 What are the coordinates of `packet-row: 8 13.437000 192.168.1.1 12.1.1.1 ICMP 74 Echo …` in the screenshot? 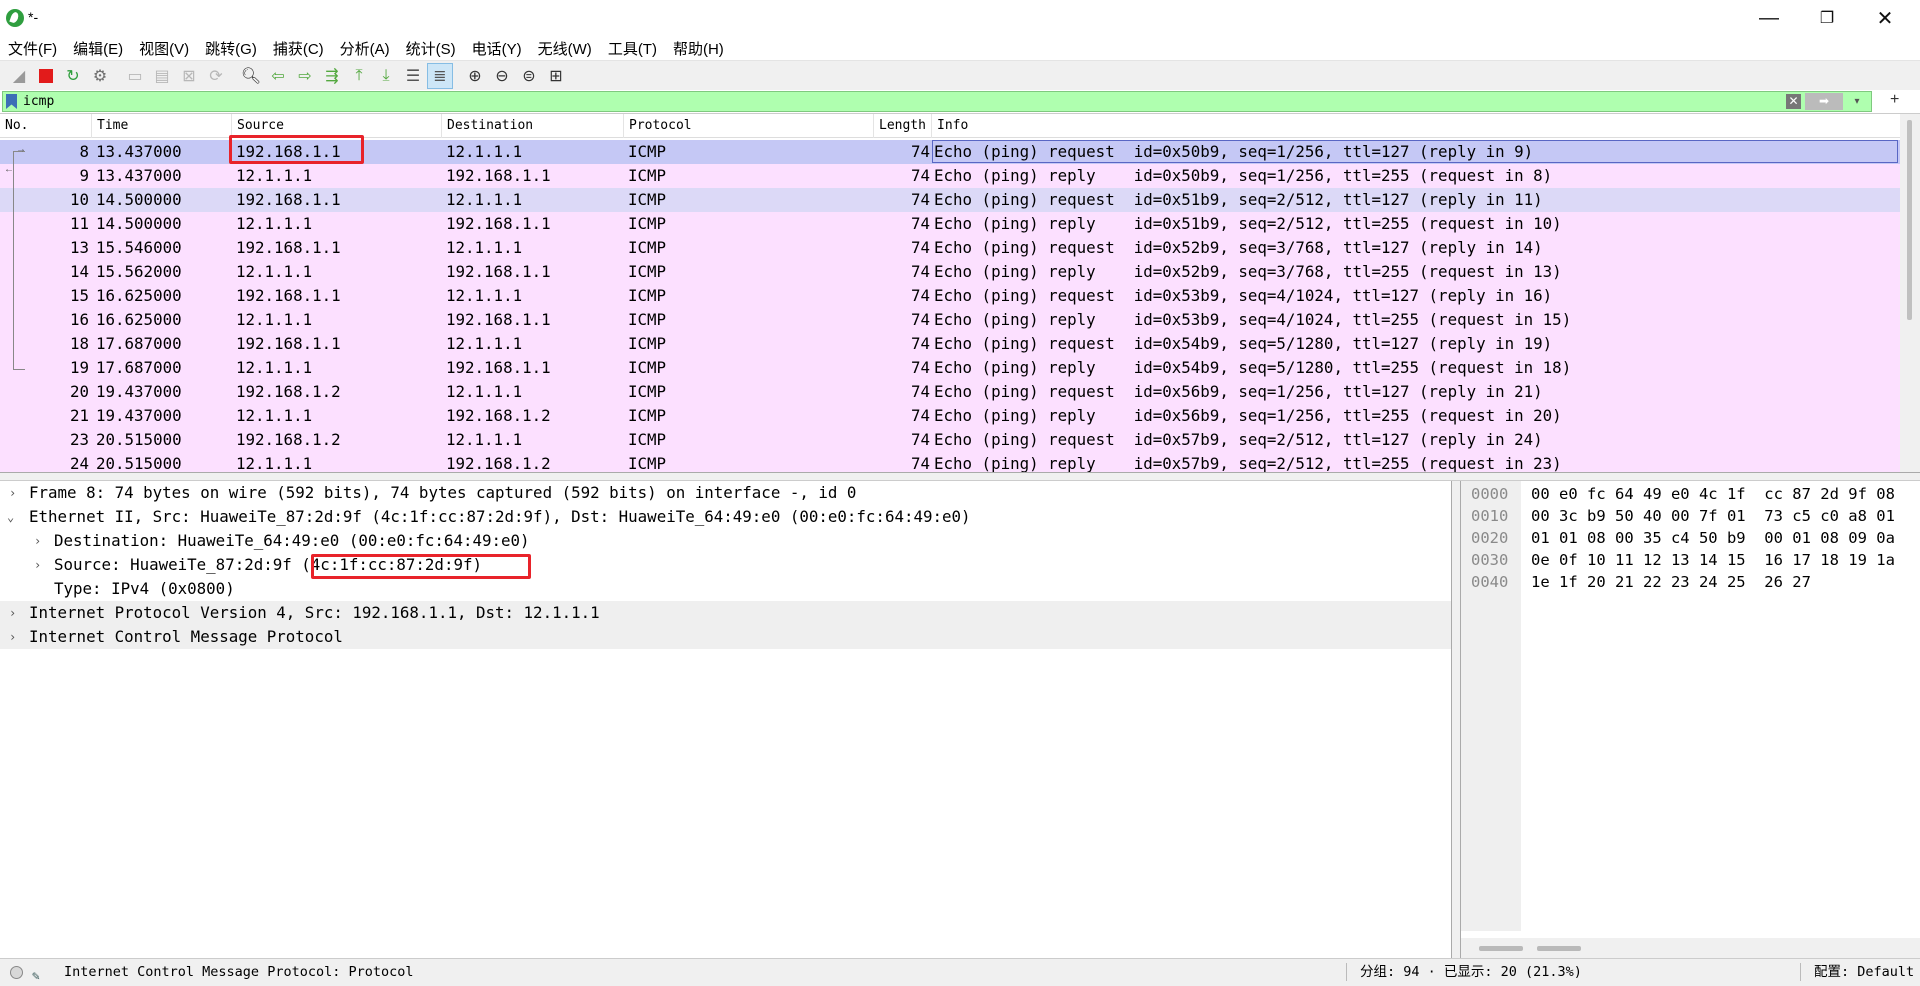 It's located at (950, 152).